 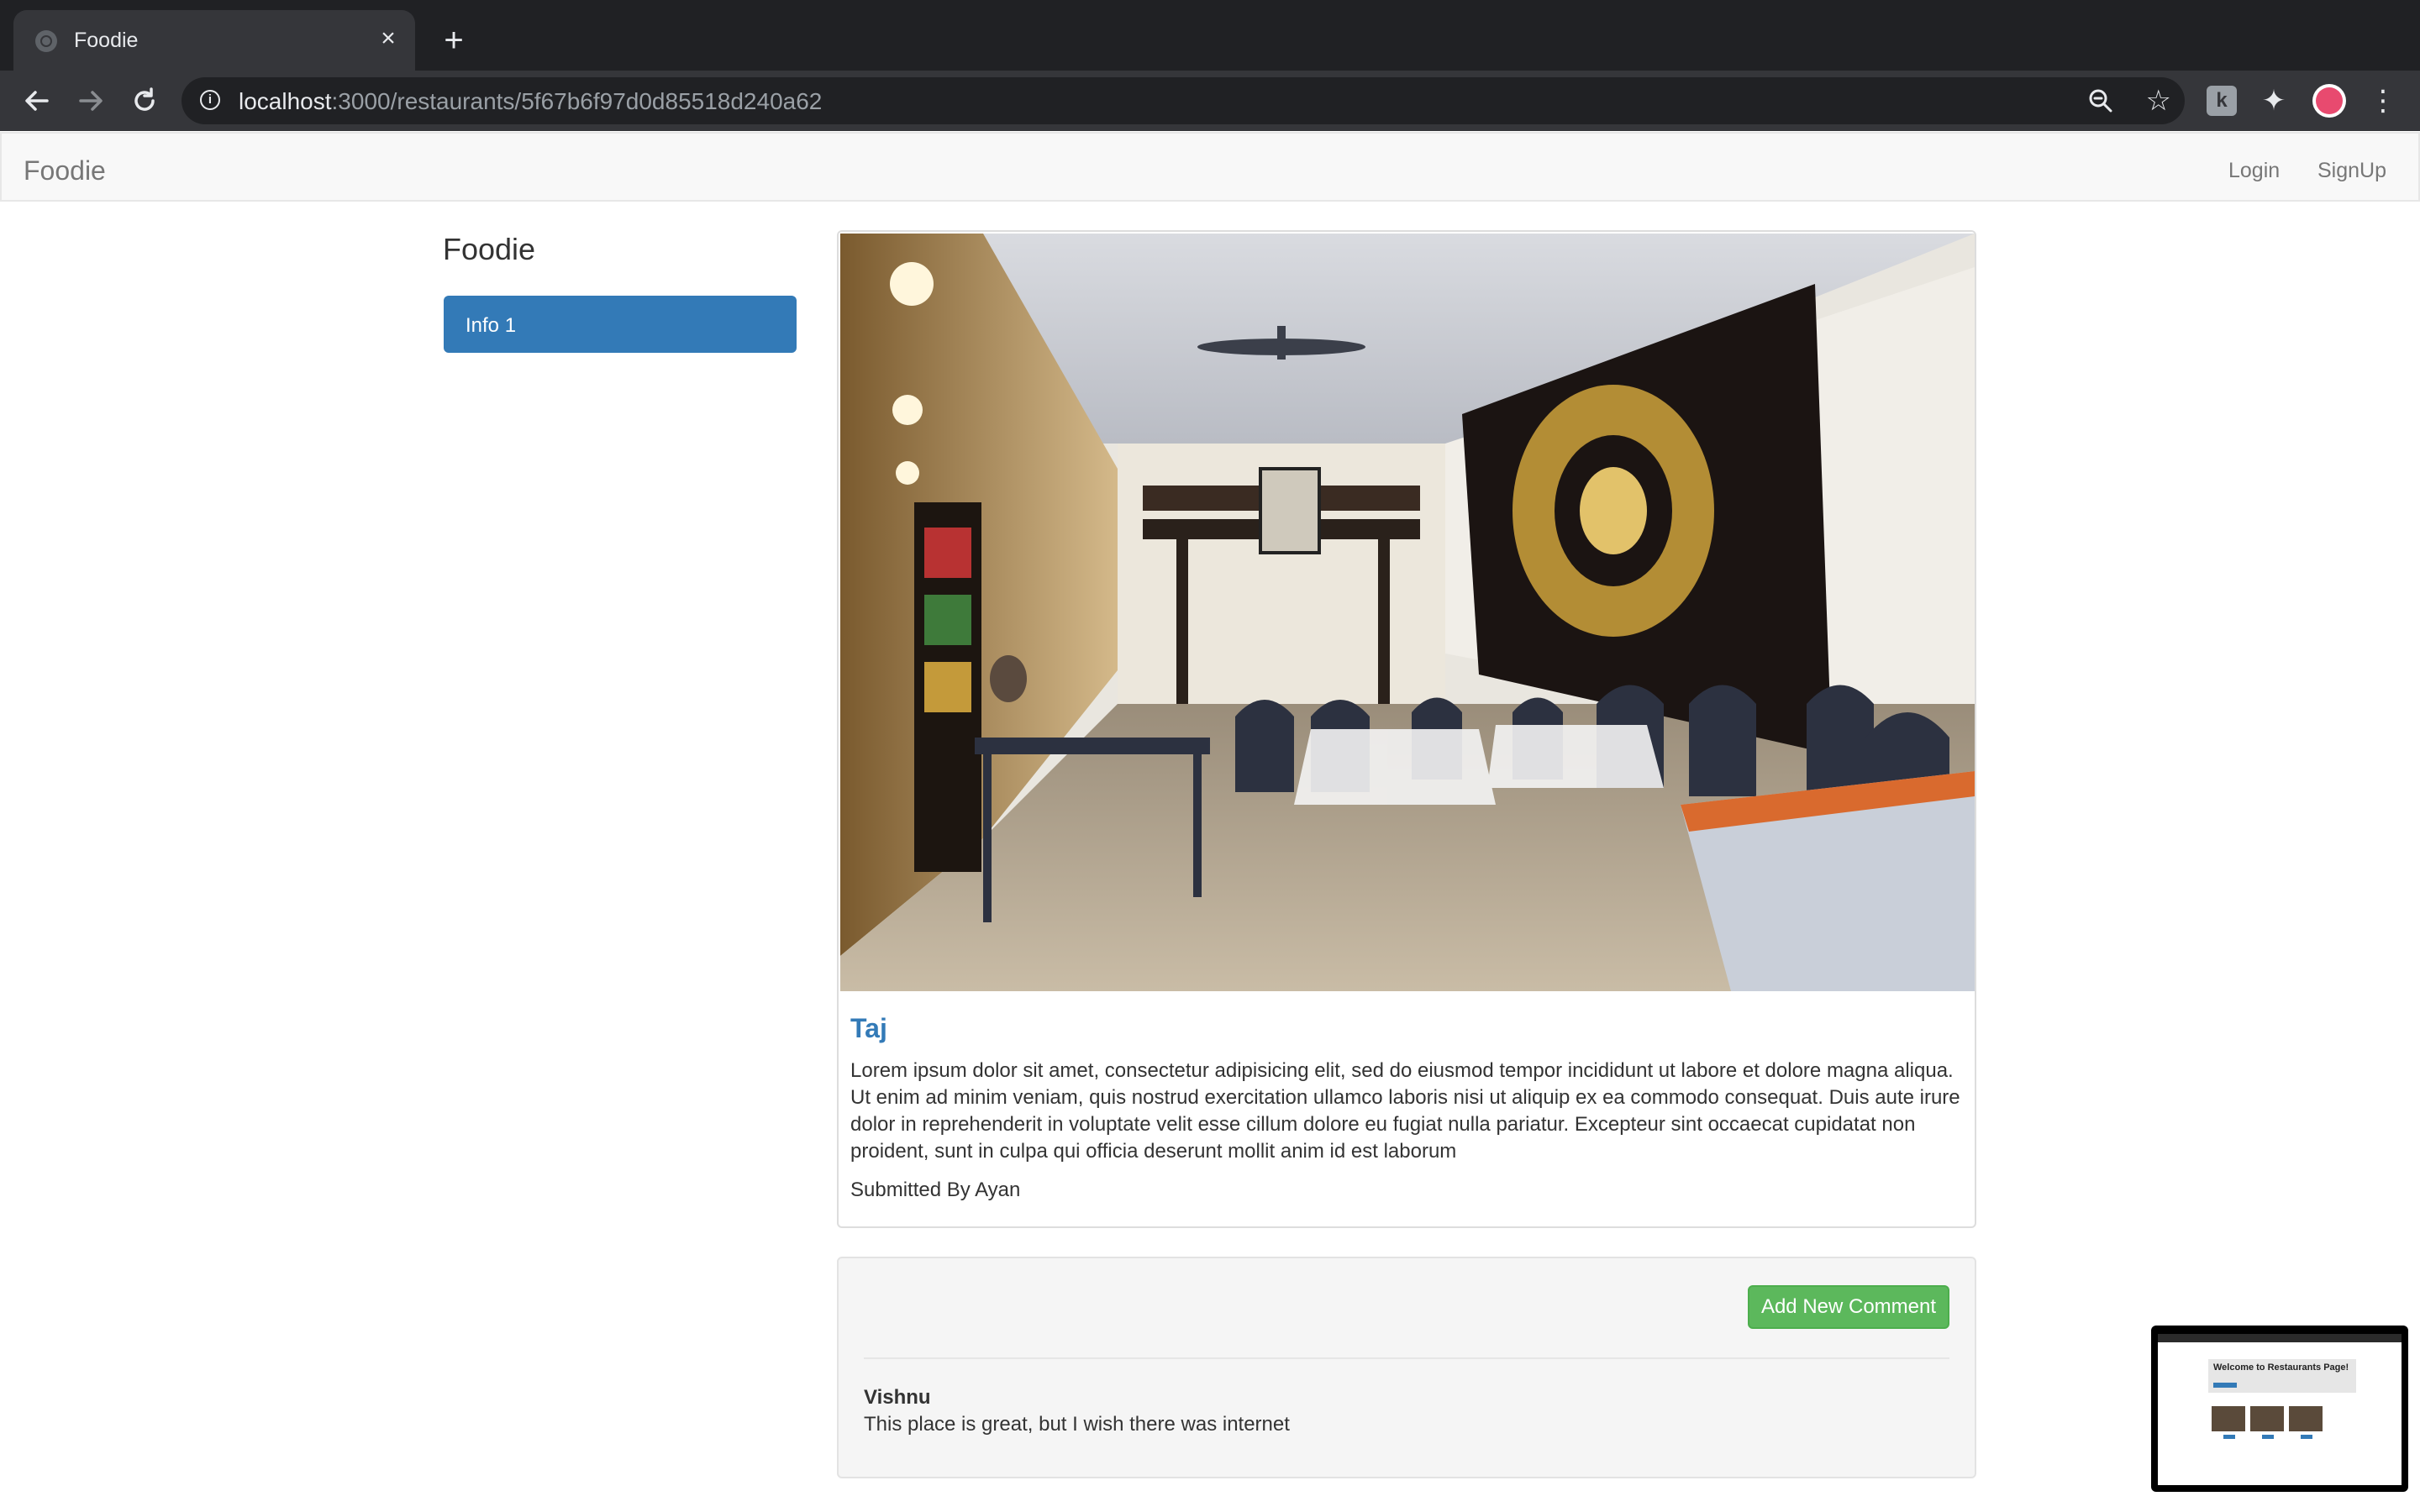 I want to click on extension-icon: k, so click(x=2222, y=101).